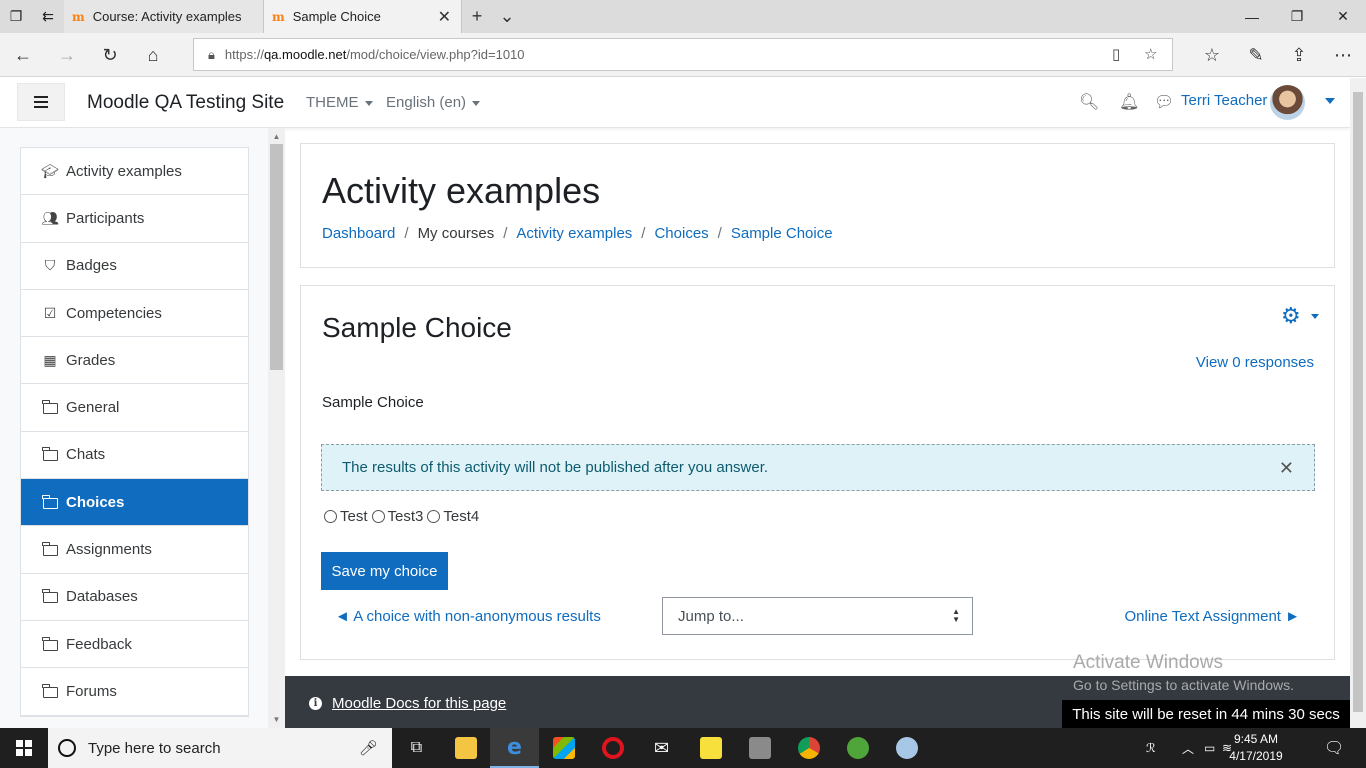 This screenshot has height=768, width=1366. What do you see at coordinates (461, 190) in the screenshot?
I see `page-title: Activity examples` at bounding box center [461, 190].